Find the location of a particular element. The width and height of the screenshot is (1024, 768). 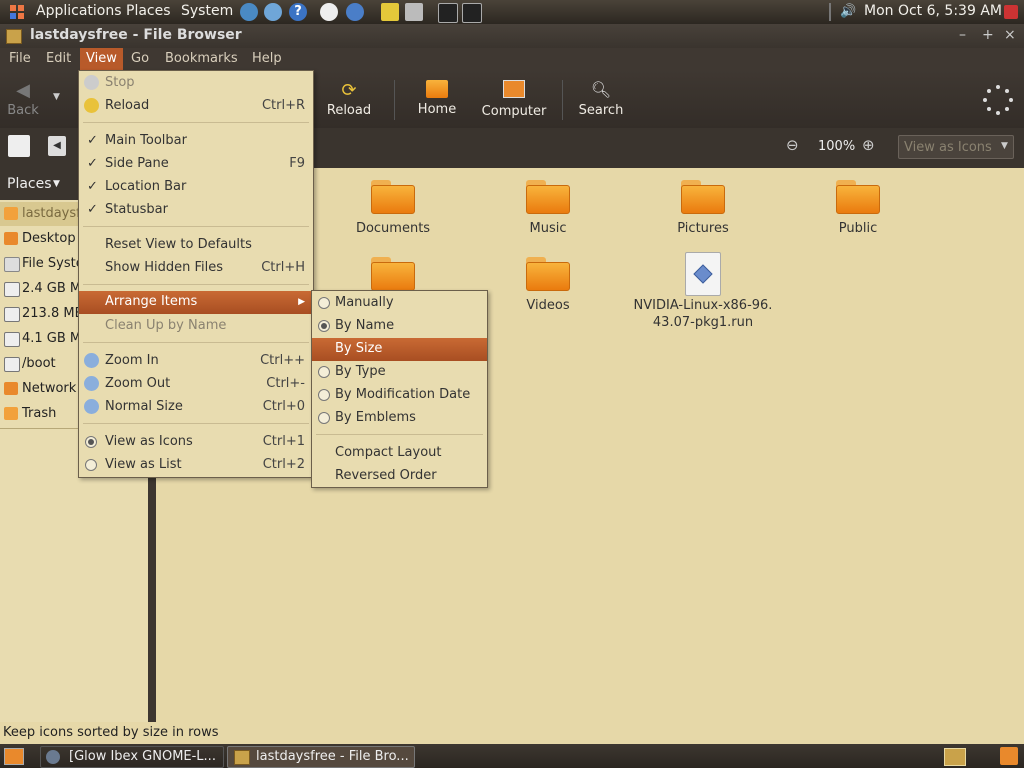

menu-item-reload: Reload Ctrl+R is located at coordinates (196, 106).